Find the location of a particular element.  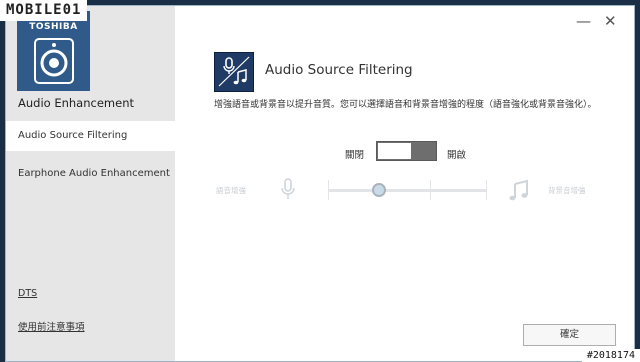

watermark-id: #2018174 is located at coordinates (610, 355).